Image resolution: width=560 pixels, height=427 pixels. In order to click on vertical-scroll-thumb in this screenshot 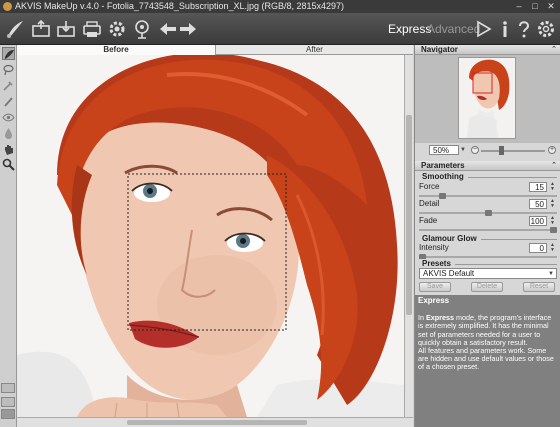, I will do `click(409, 215)`.